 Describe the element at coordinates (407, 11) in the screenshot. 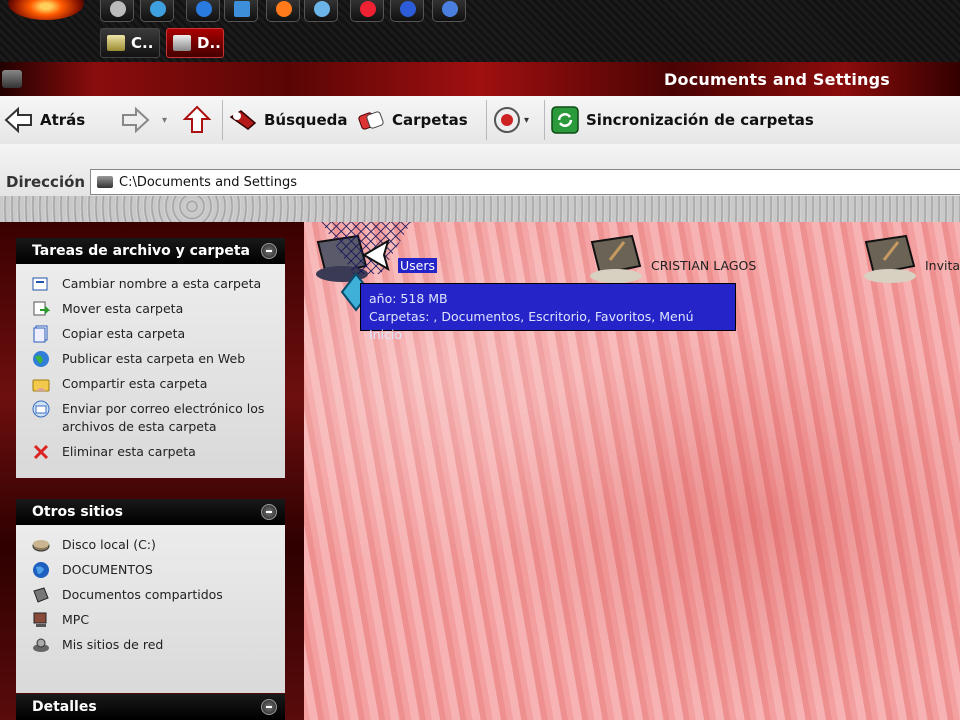

I see `quicklaunch-disc-icon` at that location.